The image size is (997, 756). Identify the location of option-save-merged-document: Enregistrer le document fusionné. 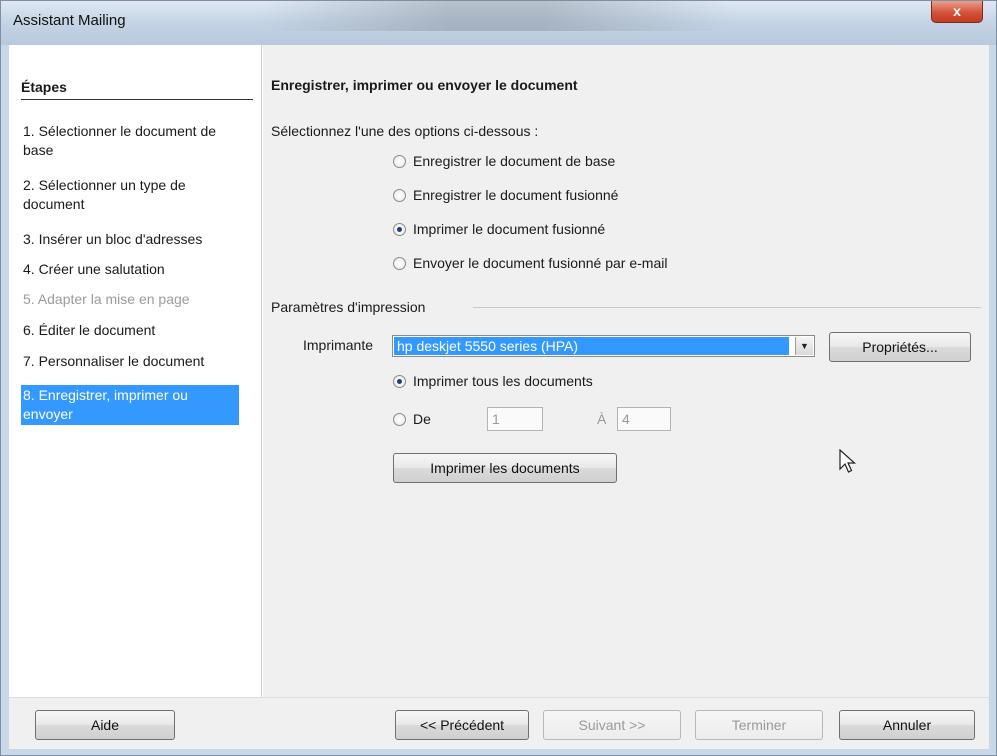
(505, 195).